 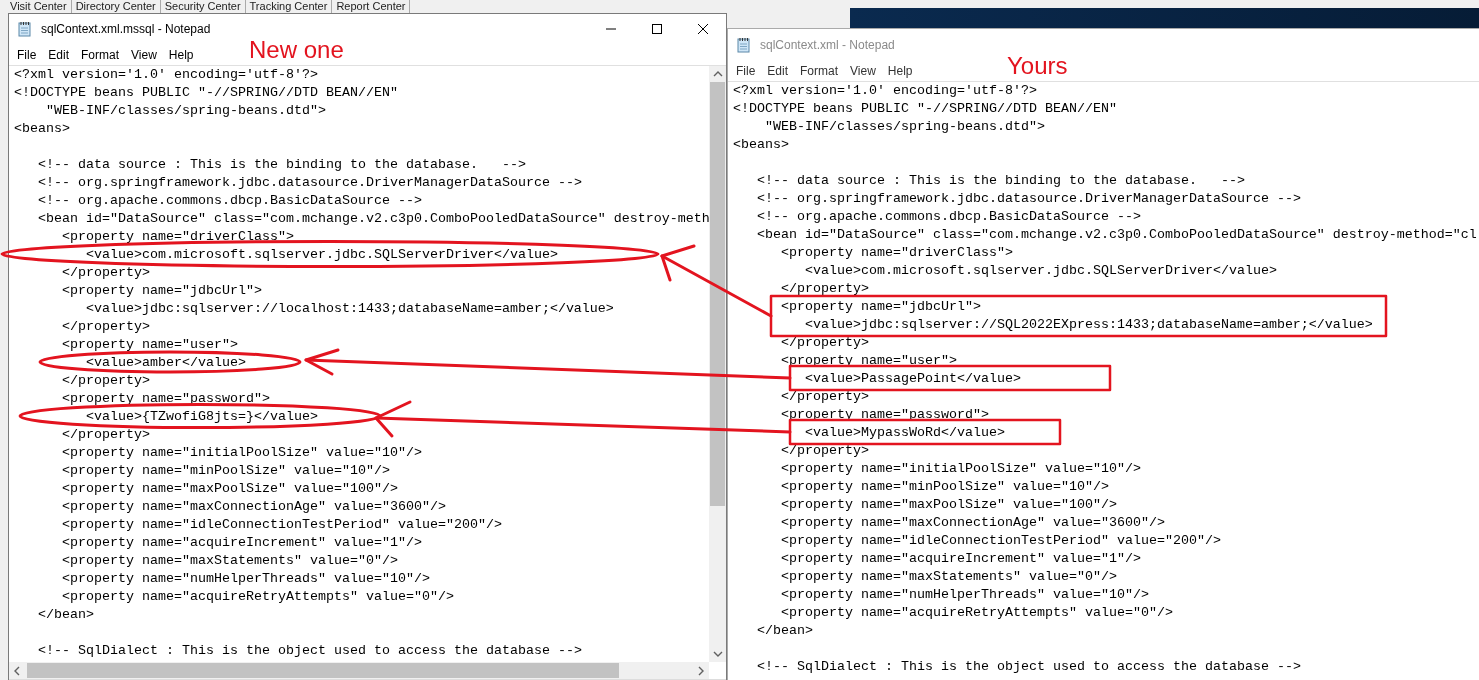 What do you see at coordinates (59, 54) in the screenshot?
I see `menu-item: Edit` at bounding box center [59, 54].